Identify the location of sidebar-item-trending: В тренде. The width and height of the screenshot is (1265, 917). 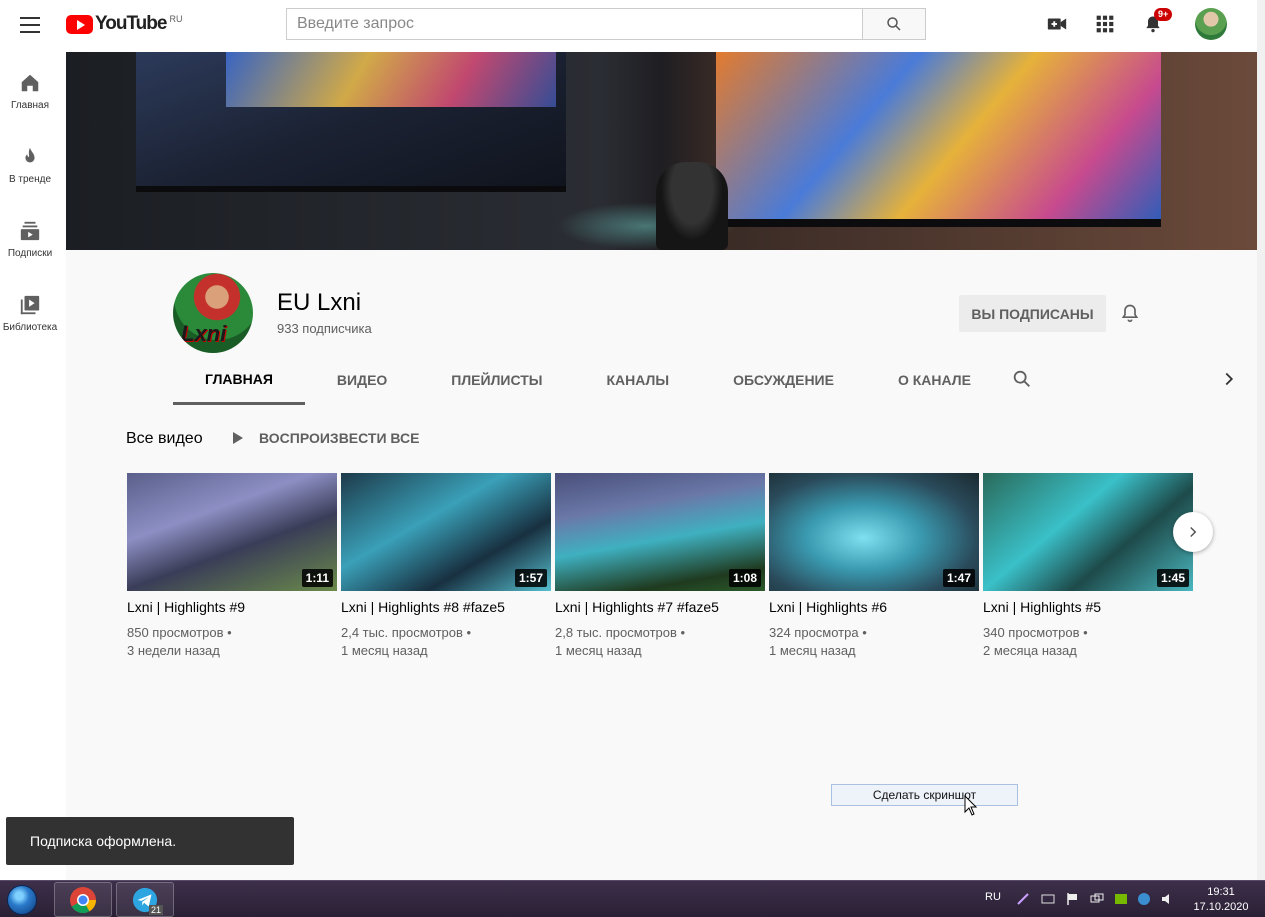
(30, 163).